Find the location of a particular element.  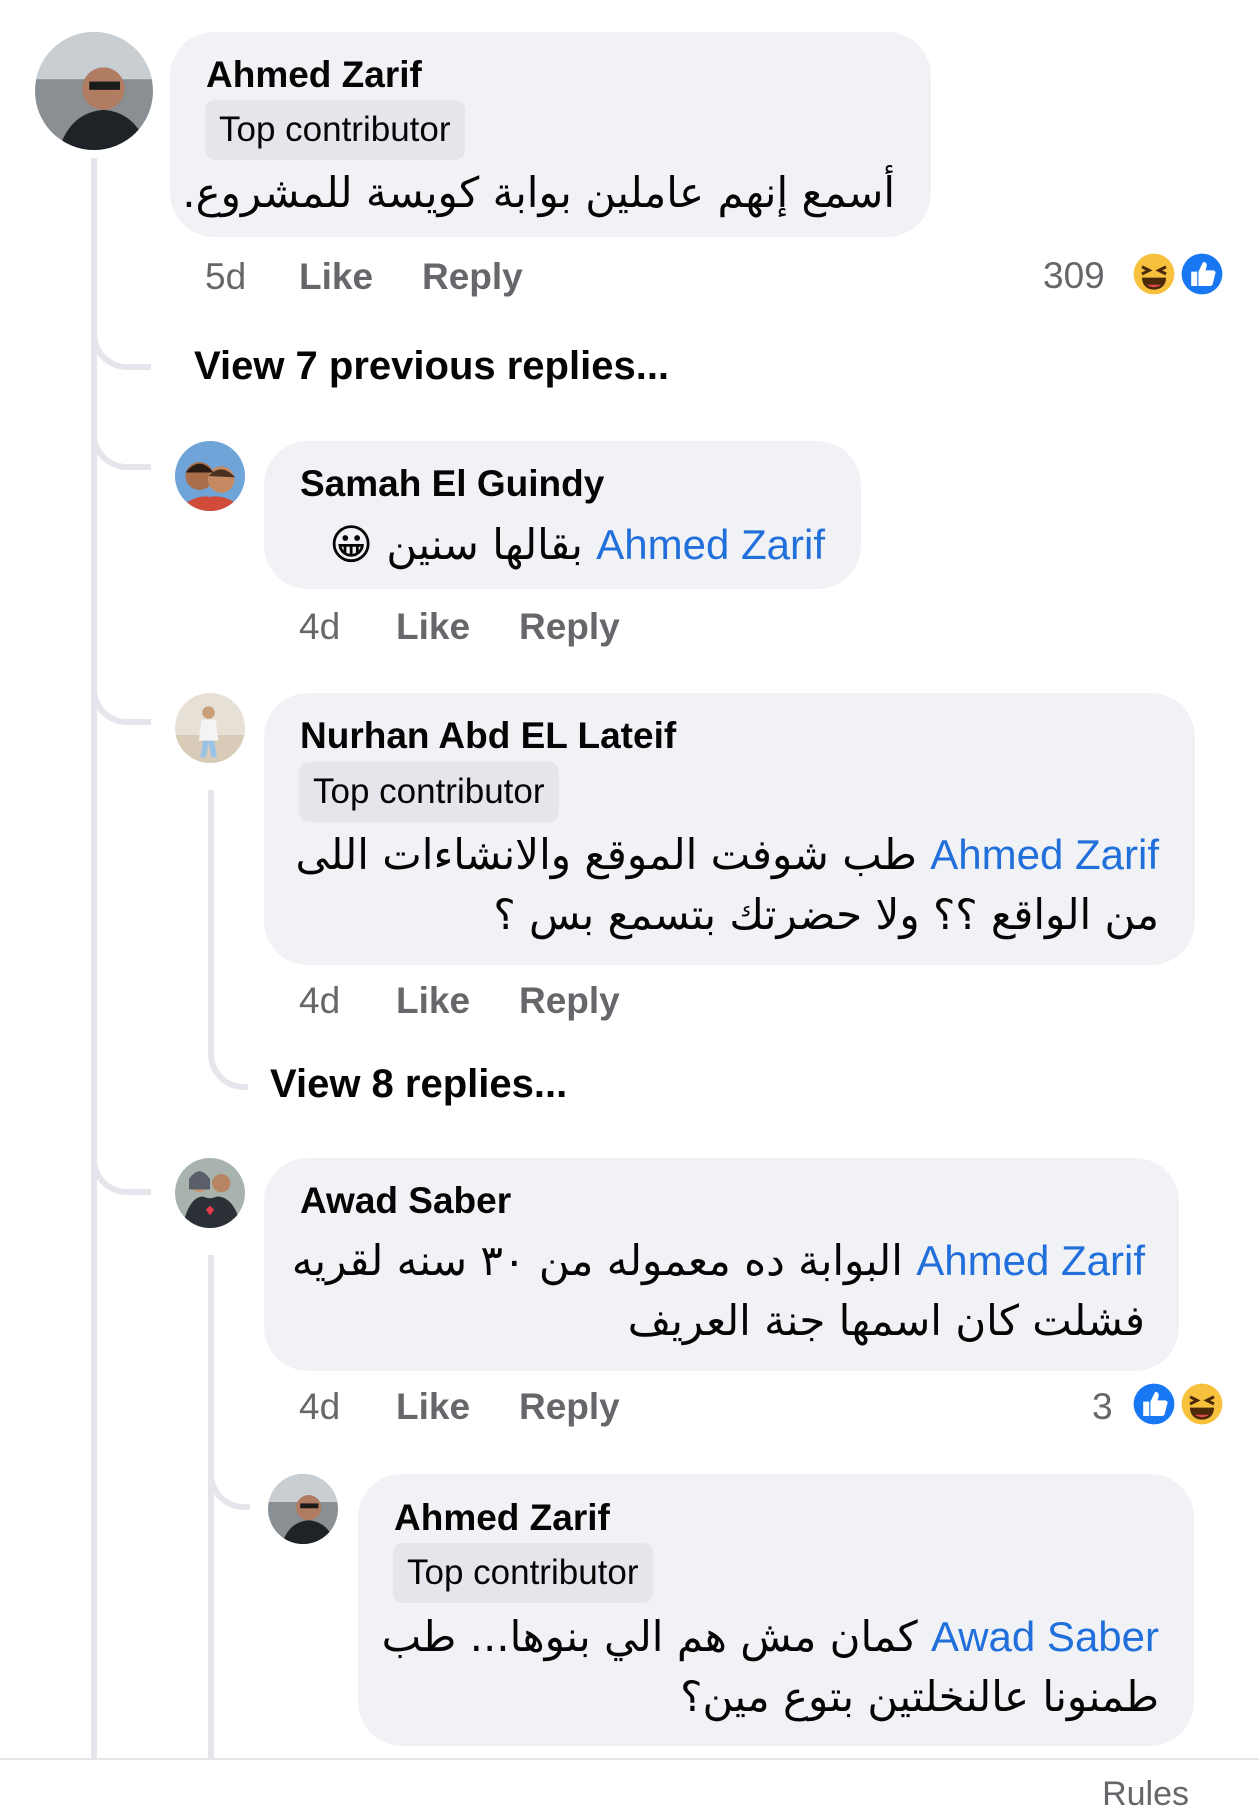

thread-line-awad is located at coordinates (211, 1506).